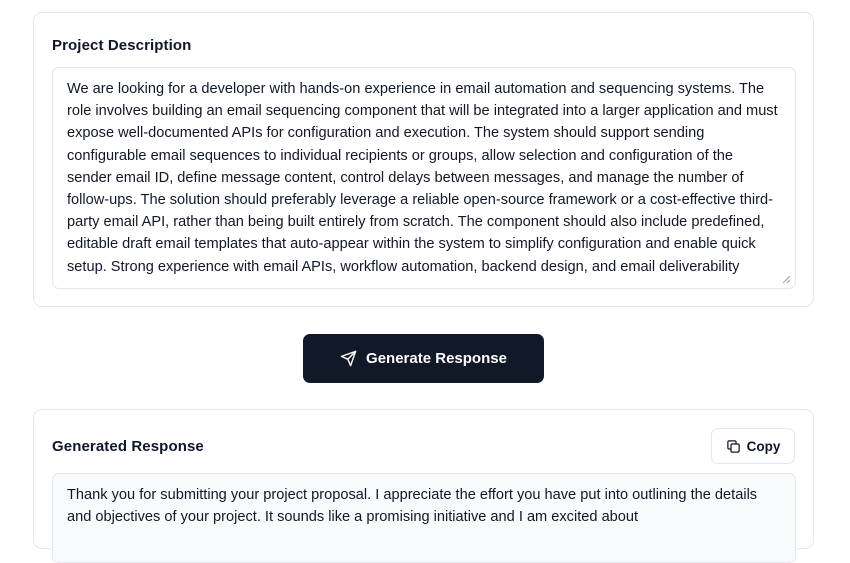 The image size is (850, 563). I want to click on resize-handle-icon, so click(786, 279).